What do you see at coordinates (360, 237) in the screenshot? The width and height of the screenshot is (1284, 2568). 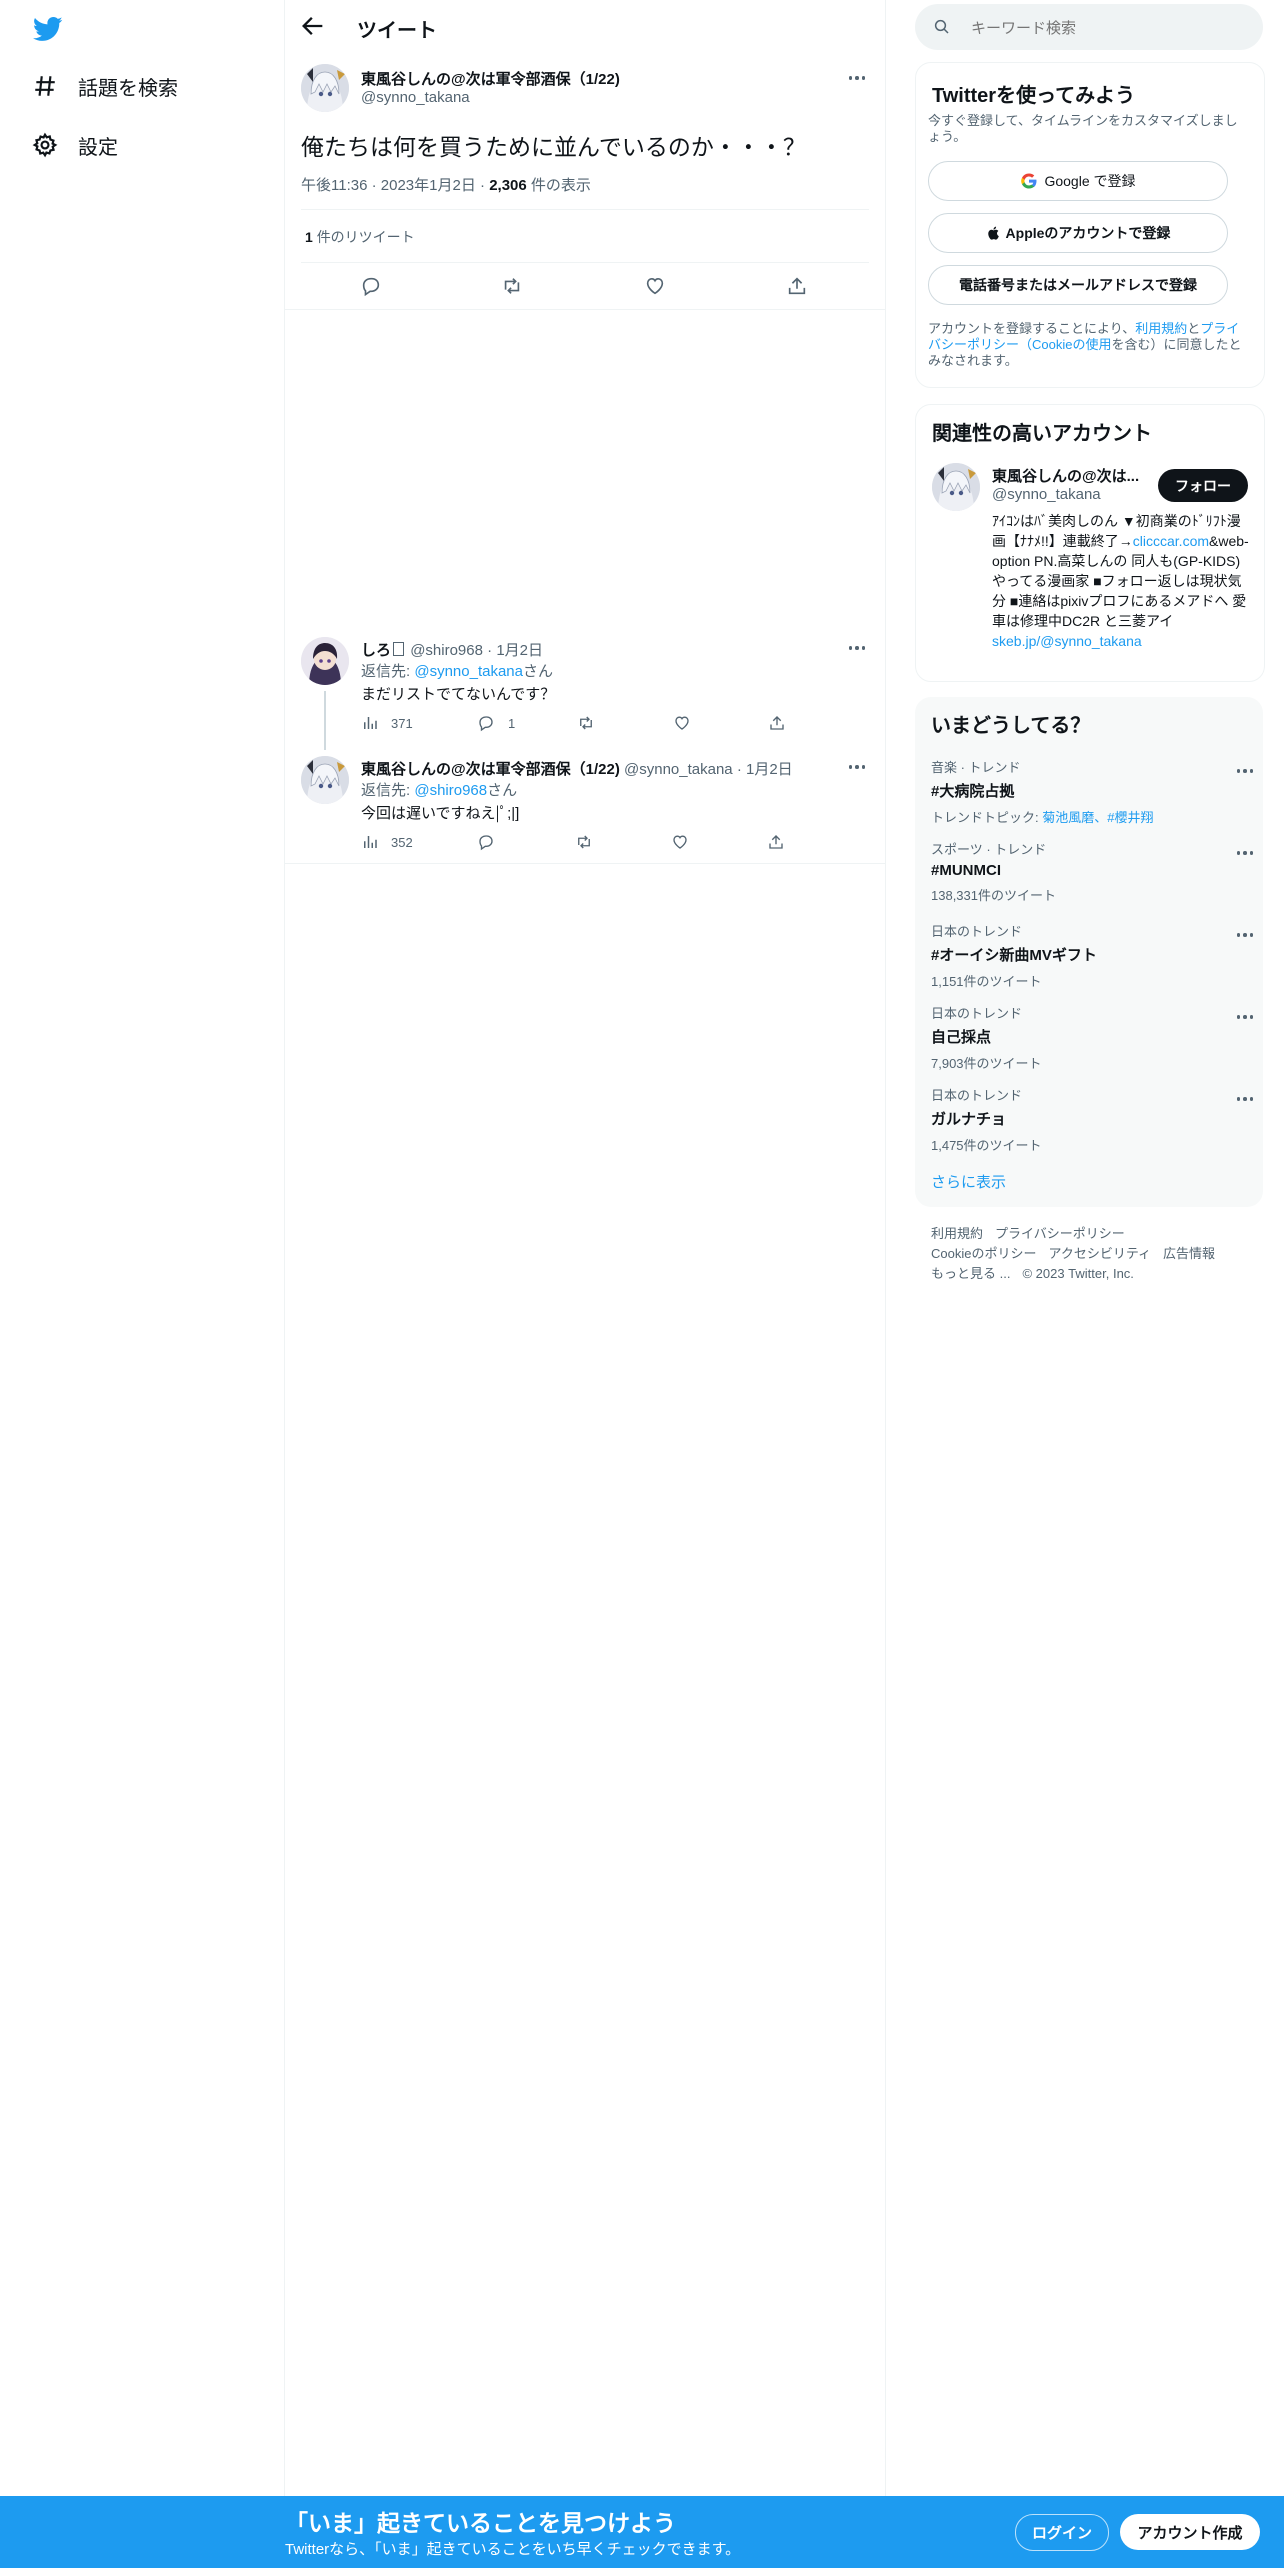 I see `retweet-stats: 1 件のリツイート` at bounding box center [360, 237].